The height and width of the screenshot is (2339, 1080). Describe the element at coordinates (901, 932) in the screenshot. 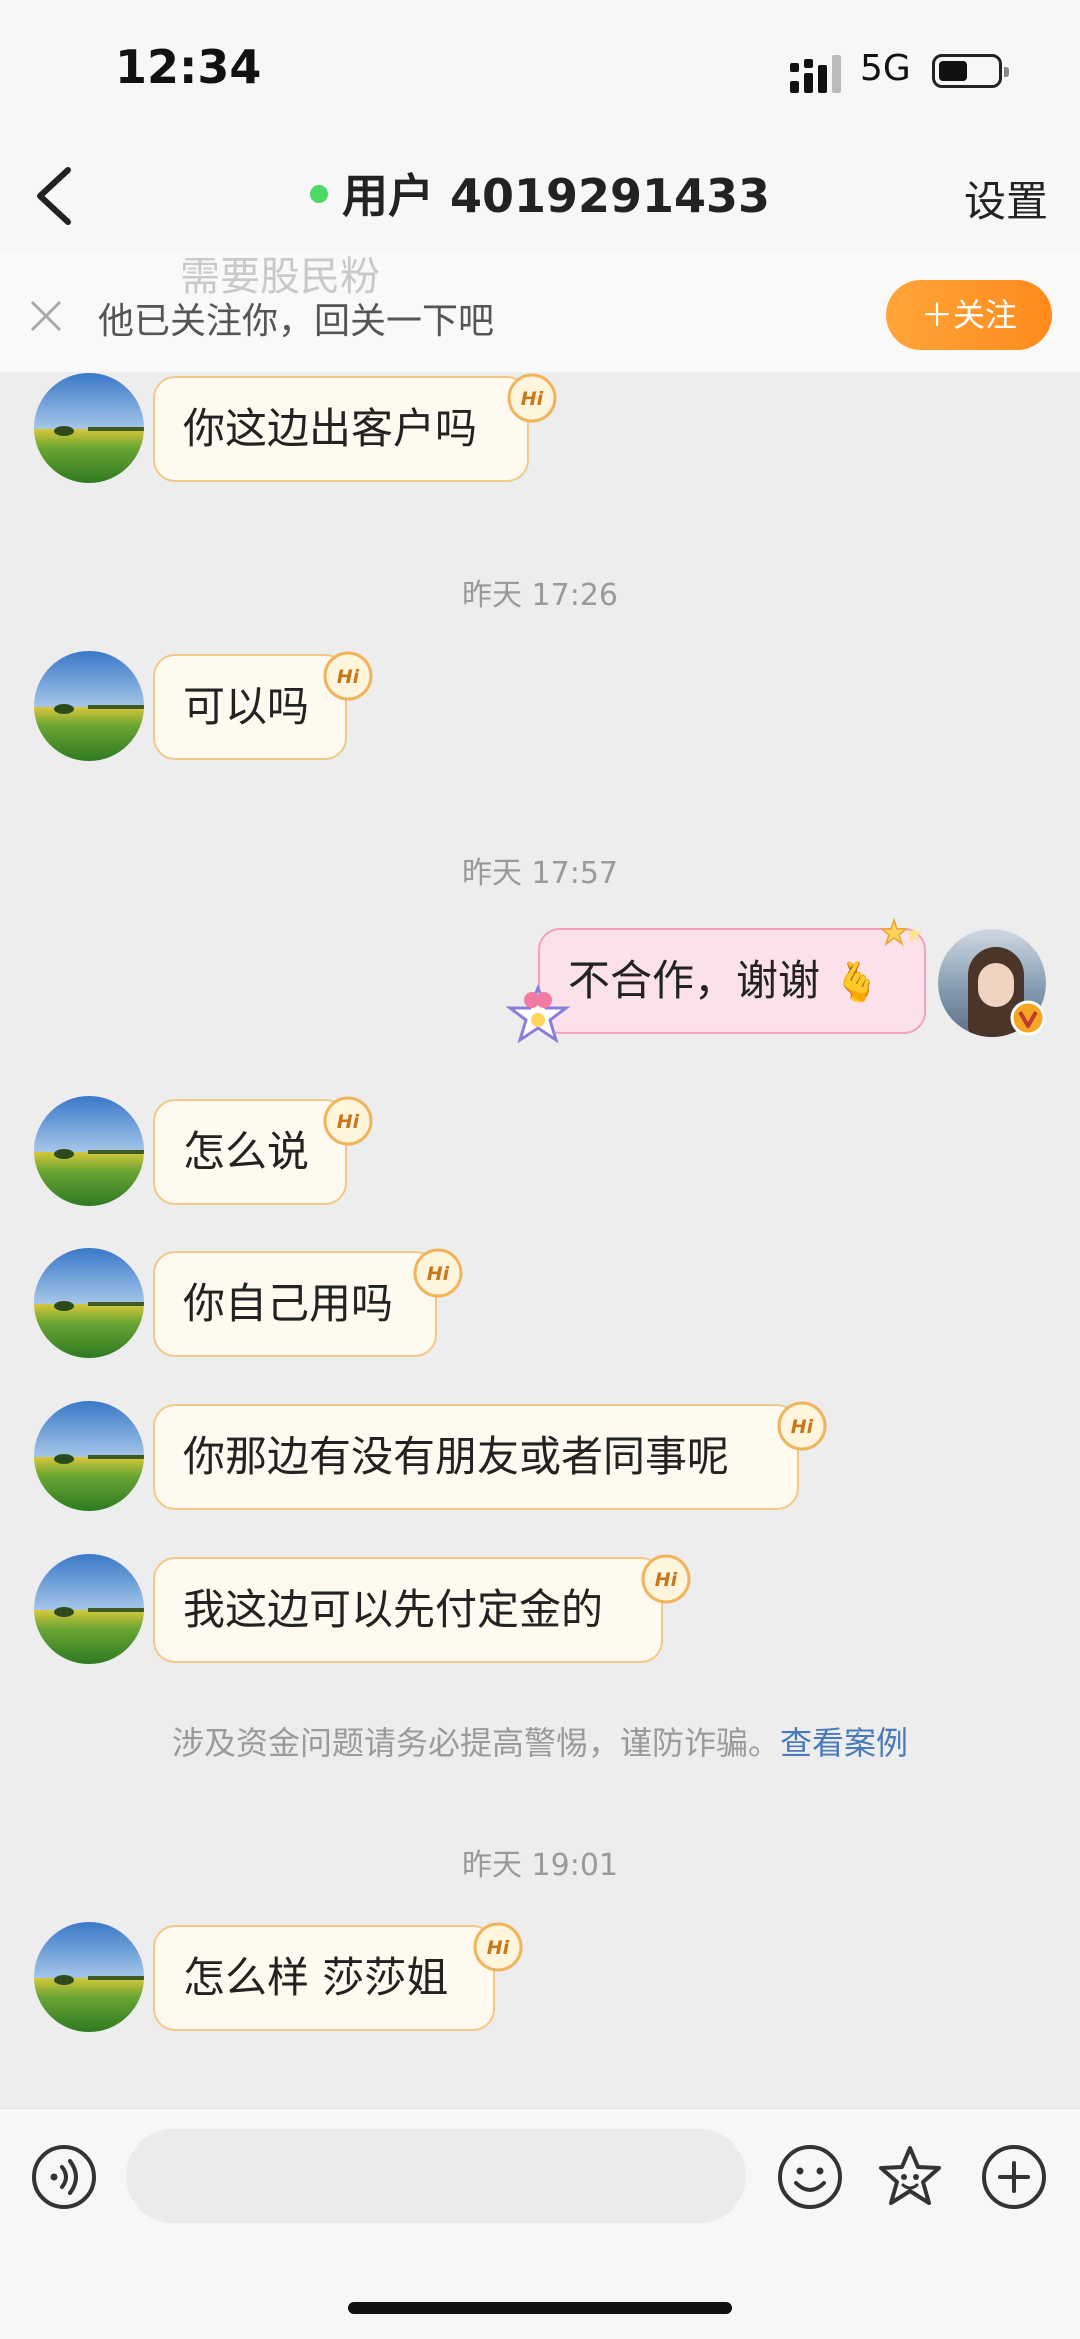

I see `star-sticker-icon` at that location.